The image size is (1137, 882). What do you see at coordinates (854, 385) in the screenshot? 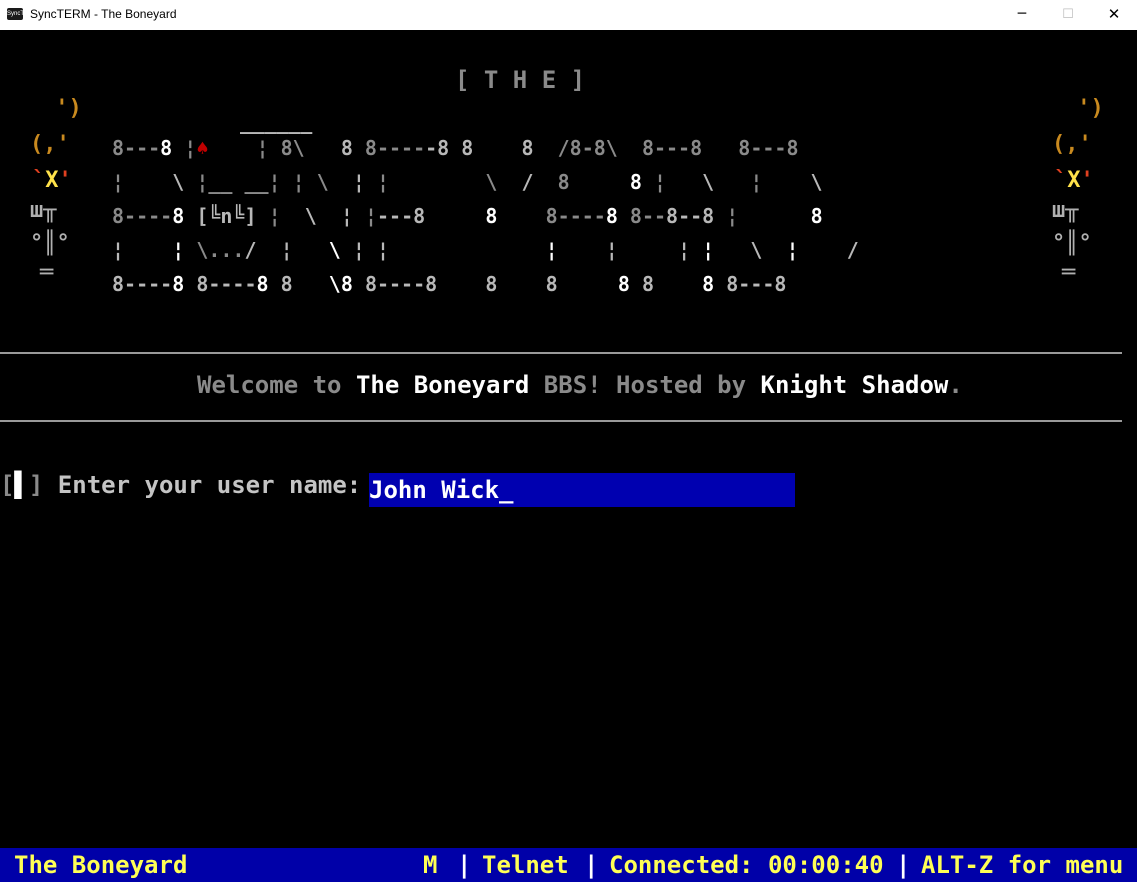
I see `sysop-name: Knight Shadow` at bounding box center [854, 385].